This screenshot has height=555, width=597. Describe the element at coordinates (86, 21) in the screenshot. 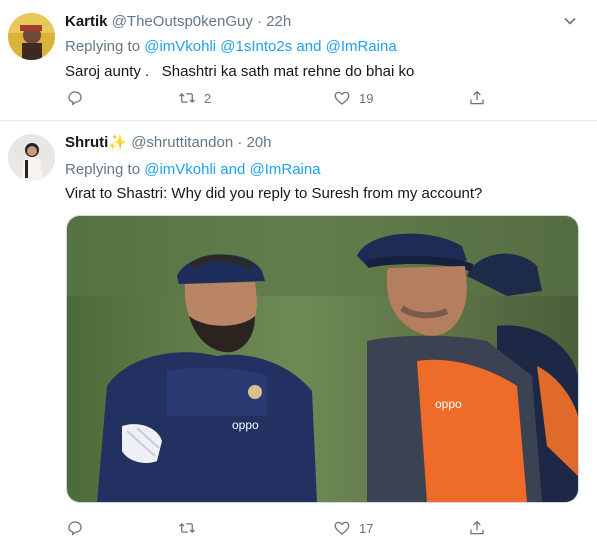

I see `display-name: Kartik` at that location.